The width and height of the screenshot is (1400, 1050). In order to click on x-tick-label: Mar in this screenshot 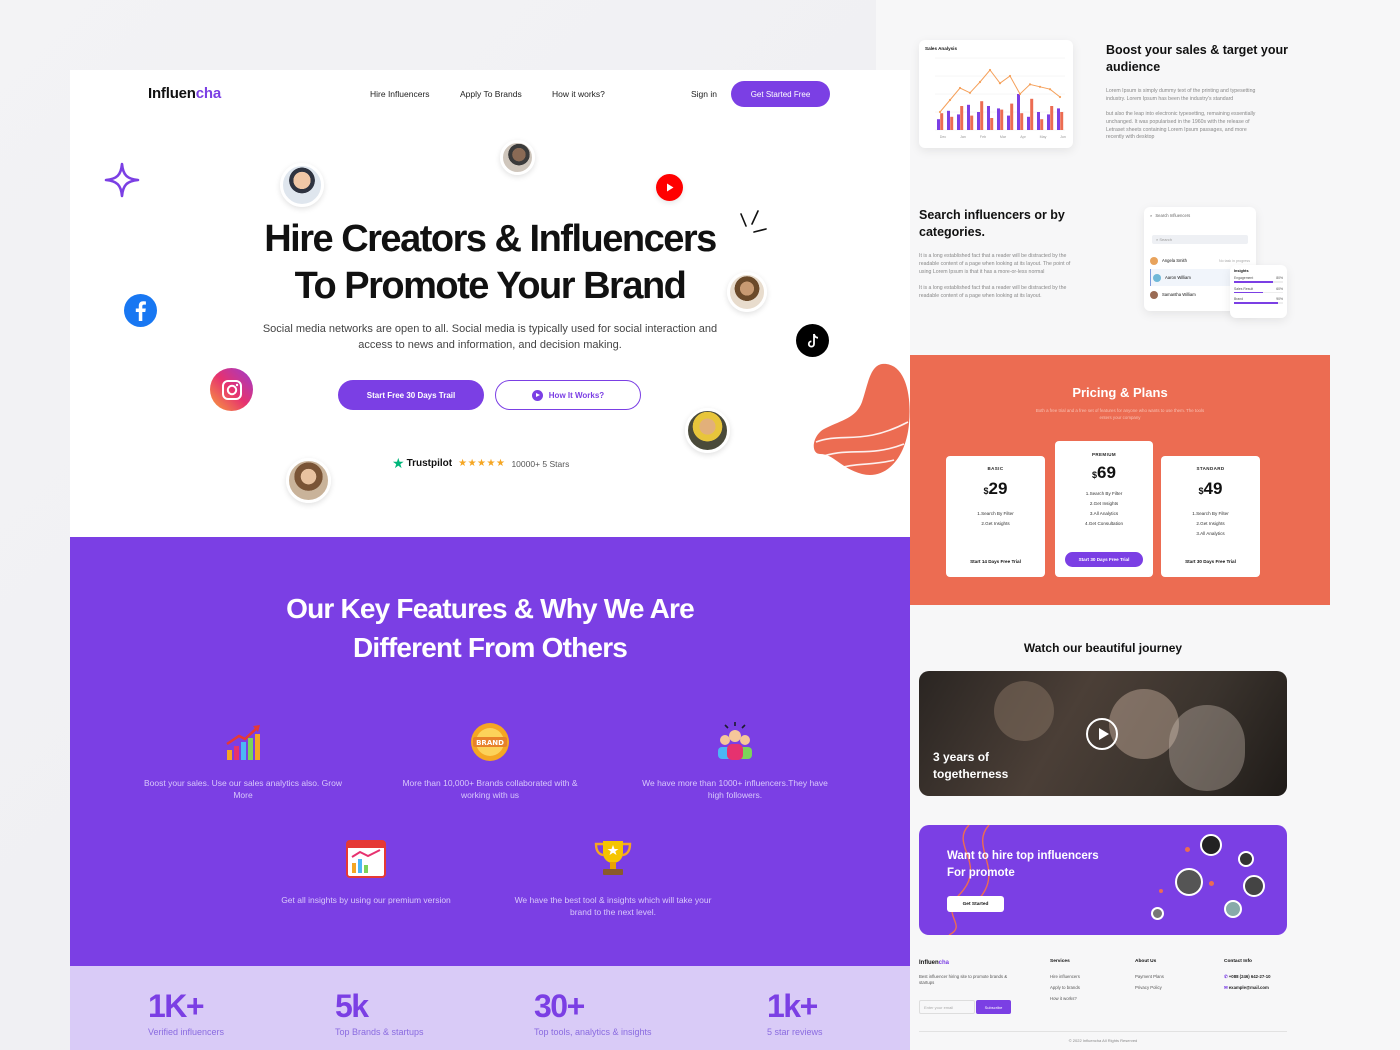, I will do `click(1003, 137)`.